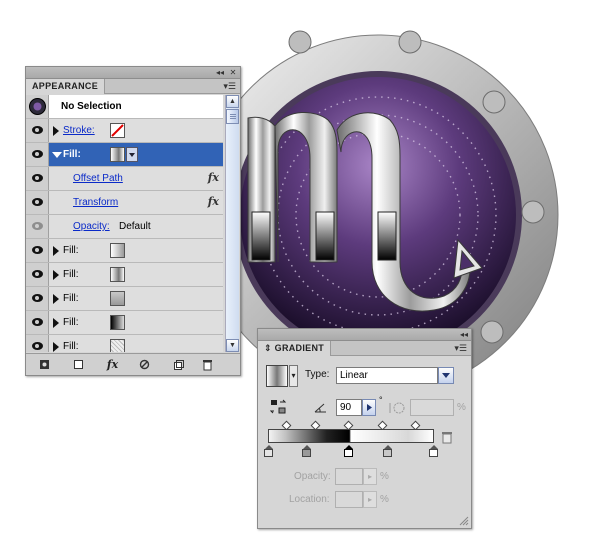  What do you see at coordinates (57, 155) in the screenshot?
I see `collapse-arrow-icon` at bounding box center [57, 155].